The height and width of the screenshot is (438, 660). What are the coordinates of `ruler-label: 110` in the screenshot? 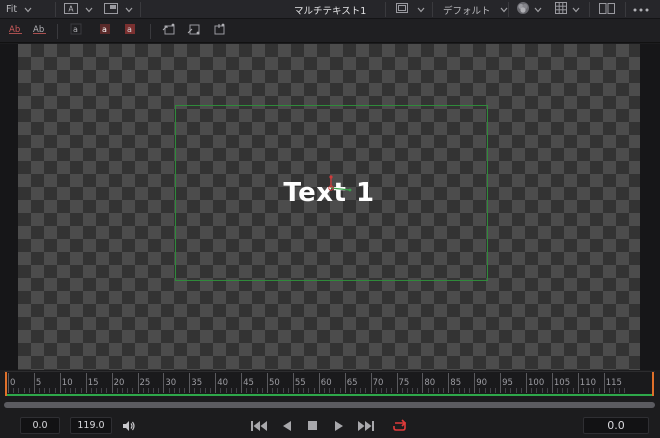 It's located at (588, 383).